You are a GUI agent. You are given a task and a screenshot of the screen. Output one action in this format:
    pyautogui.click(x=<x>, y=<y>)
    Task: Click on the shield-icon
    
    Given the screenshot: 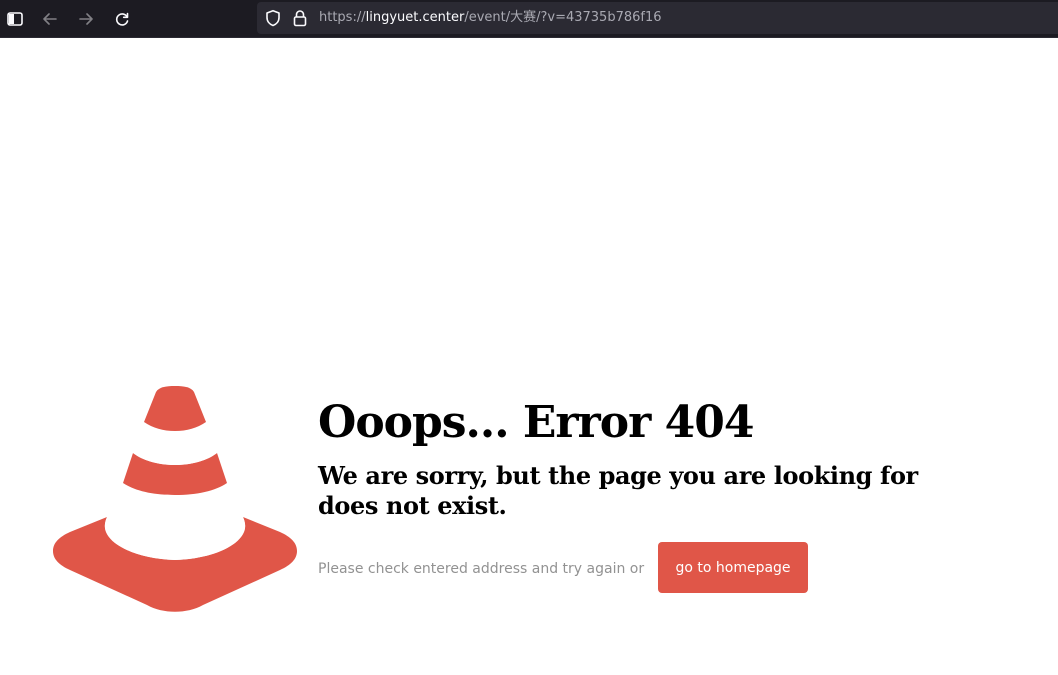 What is the action you would take?
    pyautogui.click(x=273, y=18)
    